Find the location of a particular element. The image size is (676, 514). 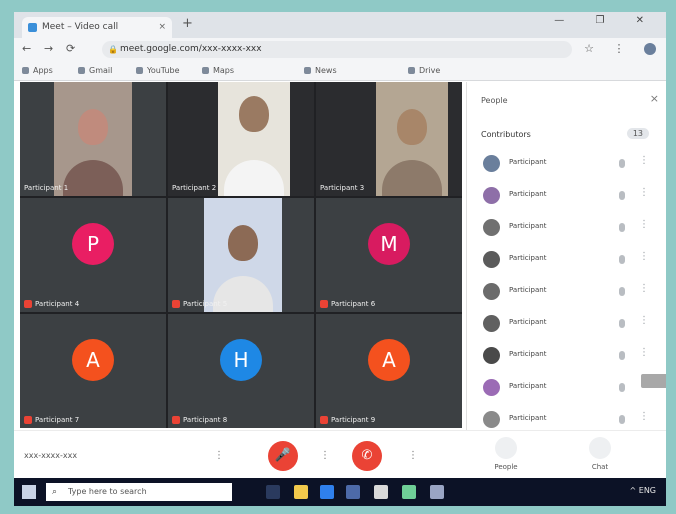

window-controls: — ❐ ✕ is located at coordinates (606, 20).